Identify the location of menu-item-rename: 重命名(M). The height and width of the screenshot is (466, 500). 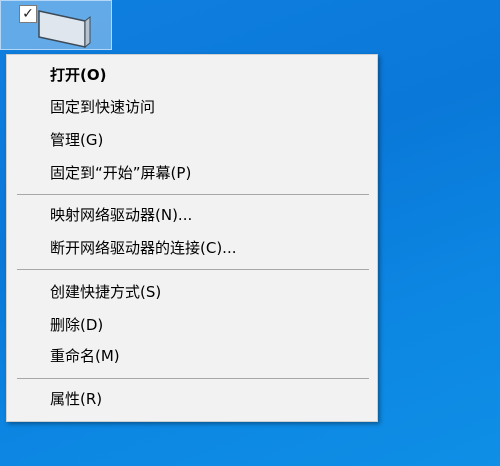
(192, 356).